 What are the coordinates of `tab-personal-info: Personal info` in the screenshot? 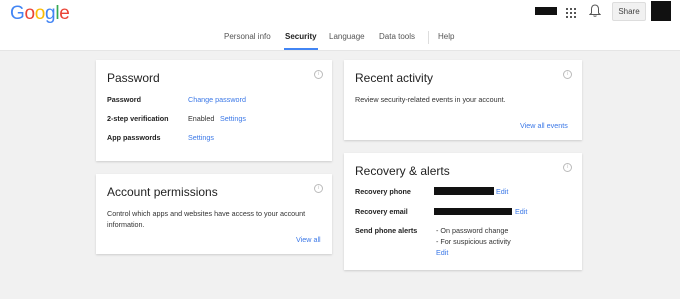 It's located at (247, 36).